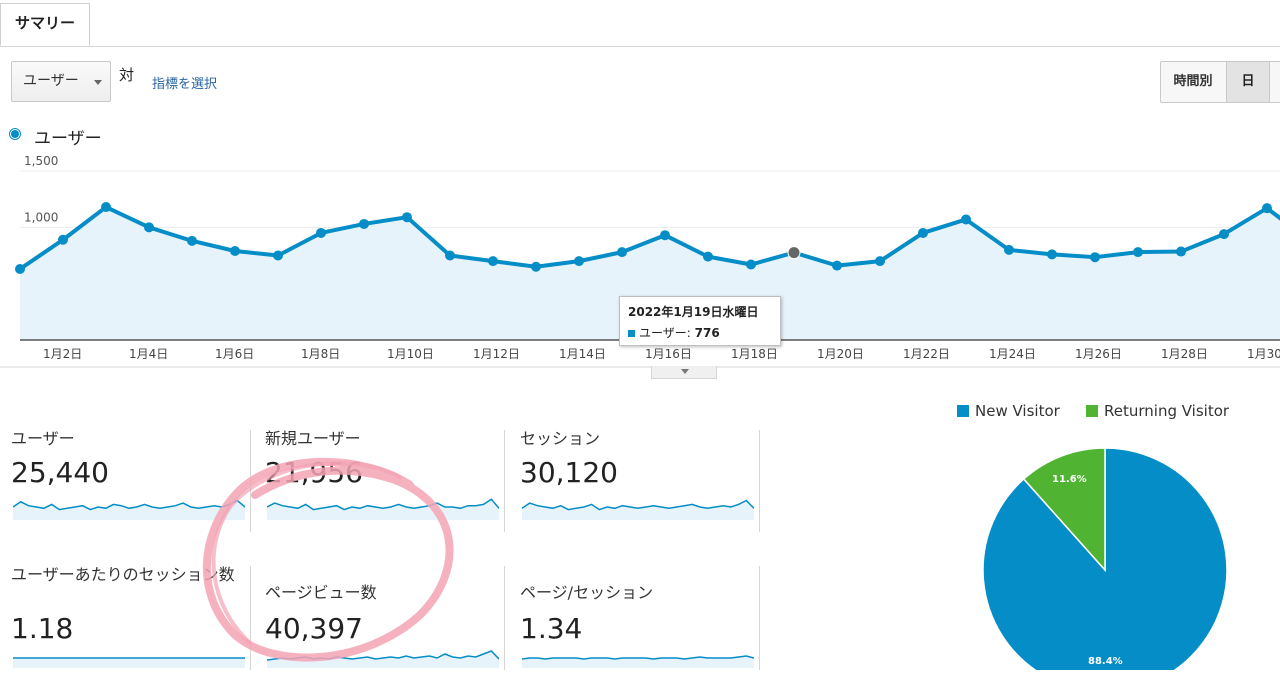  What do you see at coordinates (385, 485) in the screenshot?
I see `scorecard-new-users: 新規ユーザー 21,956` at bounding box center [385, 485].